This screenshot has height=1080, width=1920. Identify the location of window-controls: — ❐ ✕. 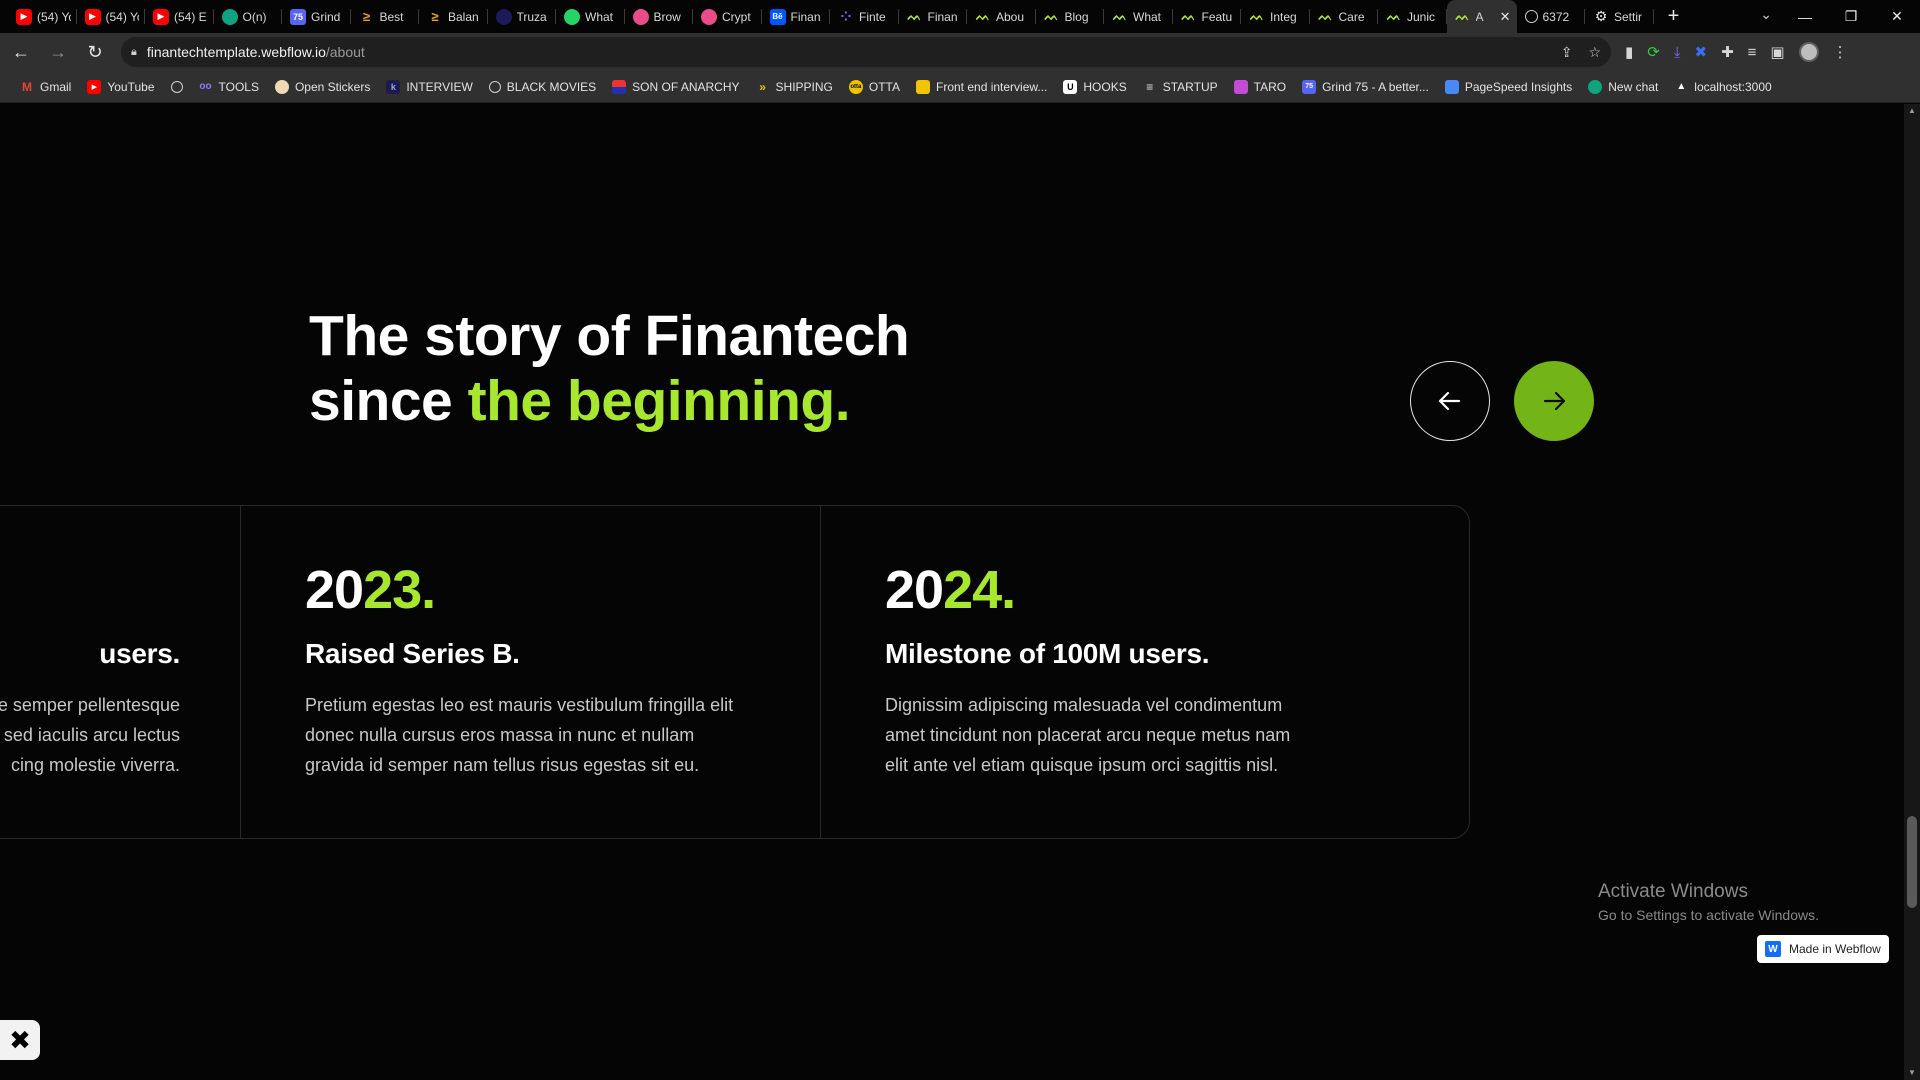
(1851, 16).